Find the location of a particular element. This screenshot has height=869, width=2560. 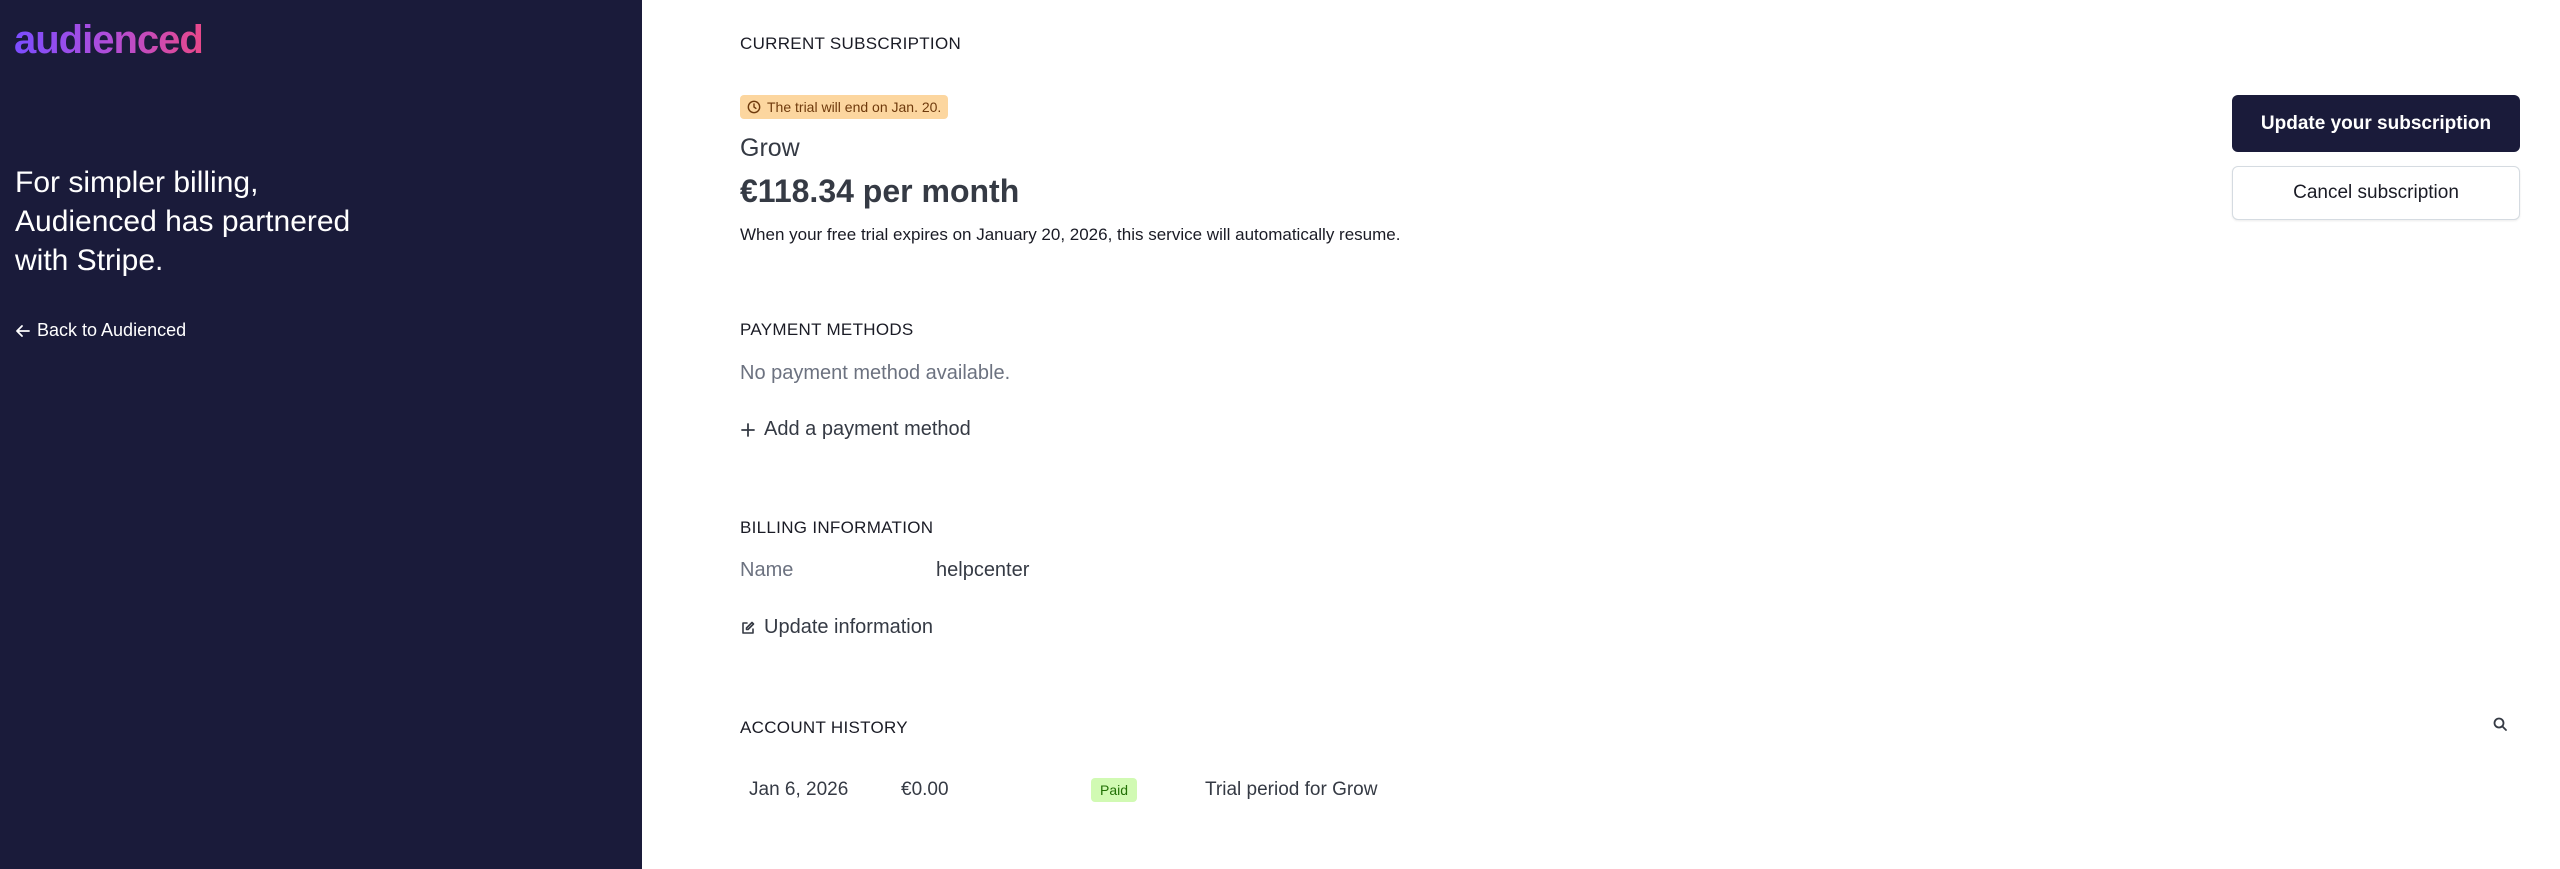

update-information-link: Update information is located at coordinates (836, 627).